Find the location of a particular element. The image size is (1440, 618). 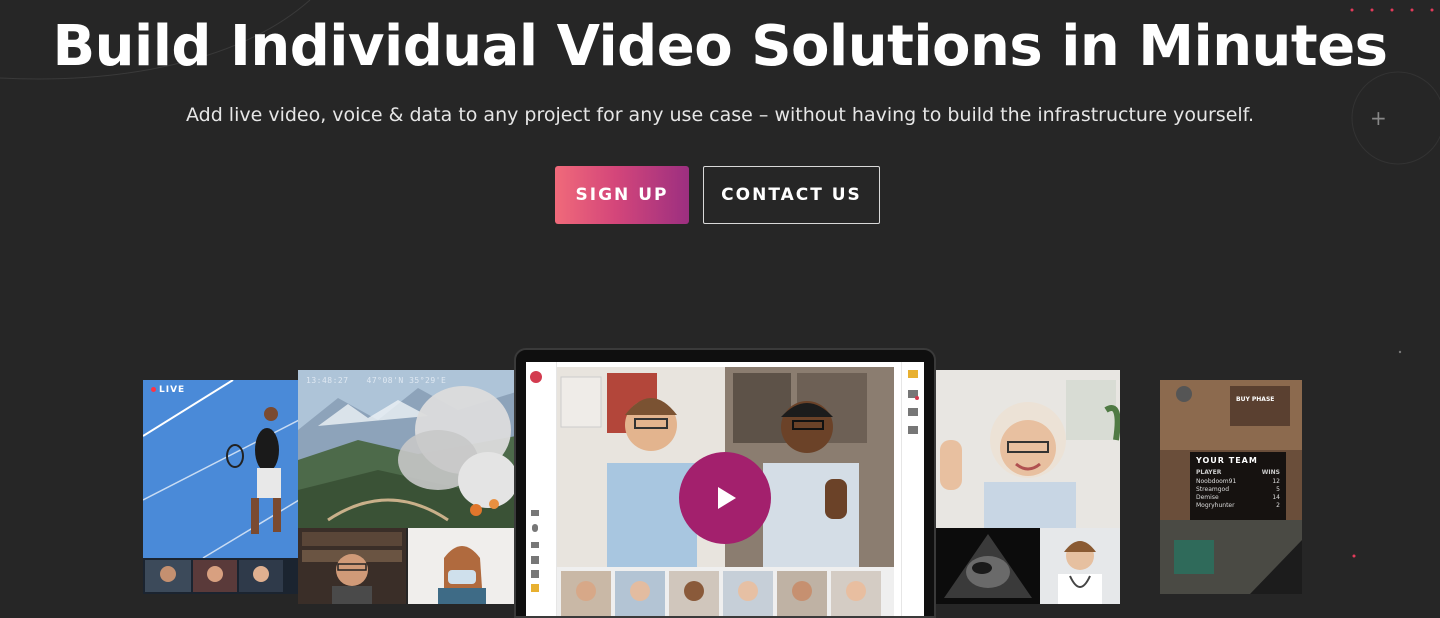

team-row: Streamgod 5 is located at coordinates (1238, 489).